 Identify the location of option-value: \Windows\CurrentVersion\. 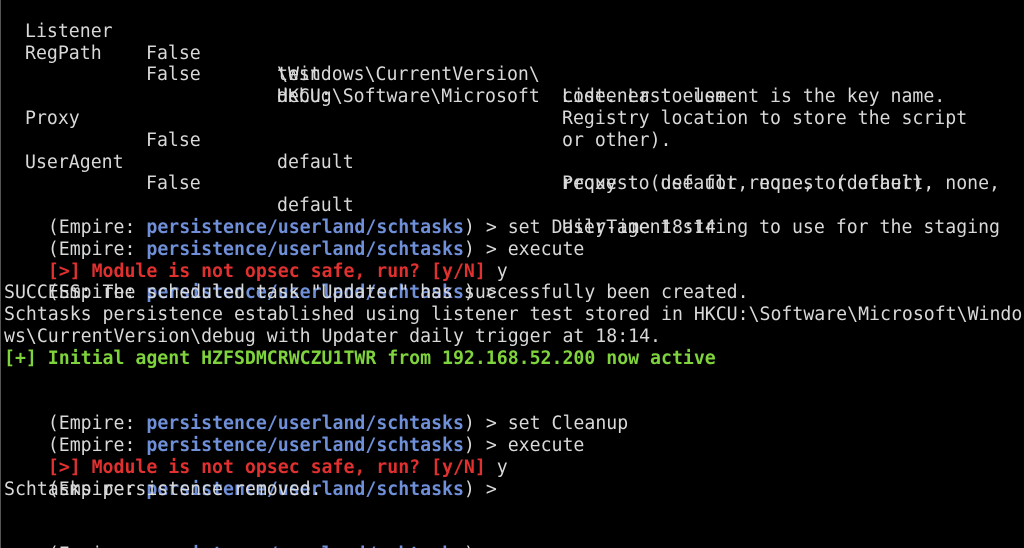
(408, 75).